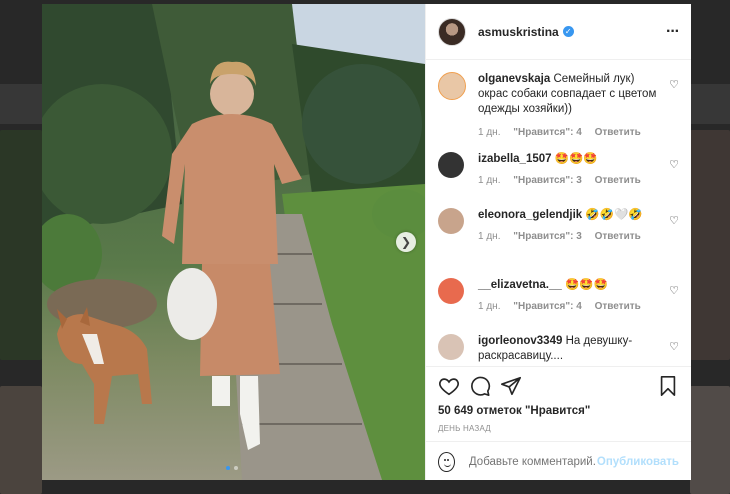  What do you see at coordinates (452, 31) in the screenshot?
I see `author-avatar` at bounding box center [452, 31].